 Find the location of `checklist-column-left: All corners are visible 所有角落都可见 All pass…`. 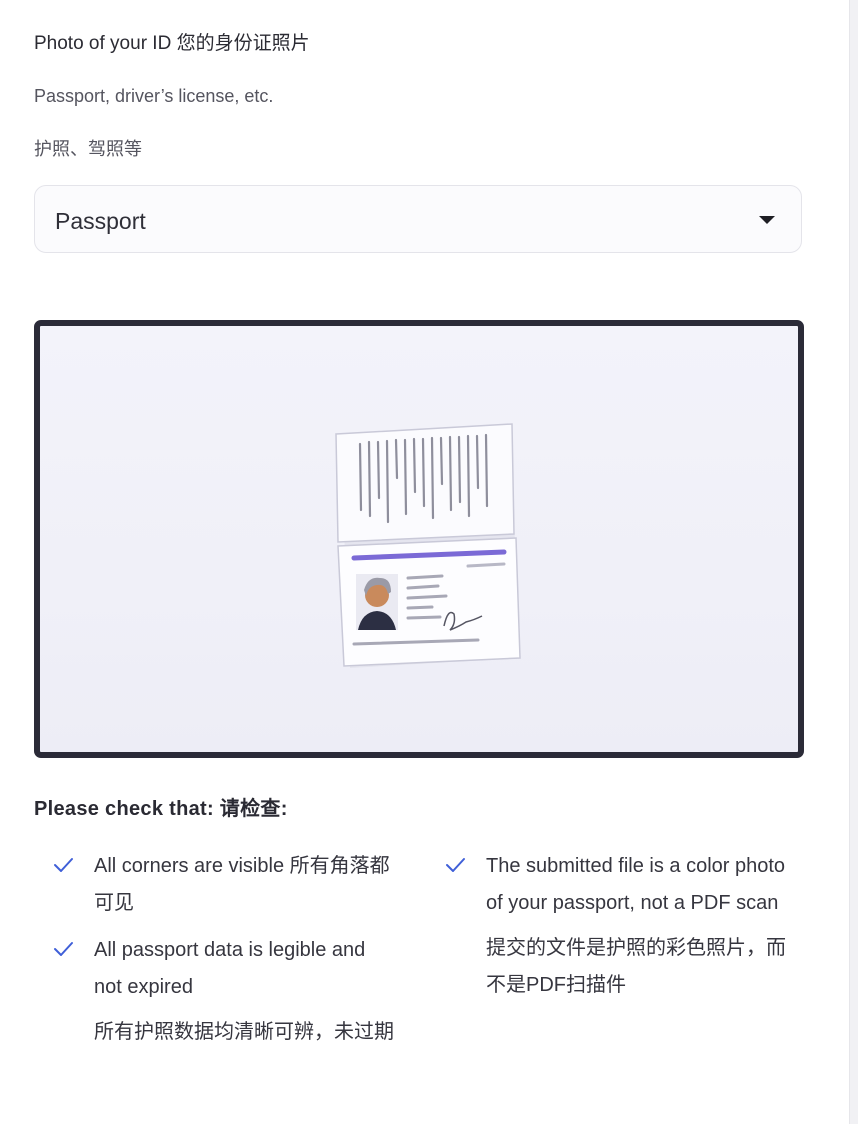

checklist-column-left: All corners are visible 所有角落都可见 All pass… is located at coordinates (223, 949).